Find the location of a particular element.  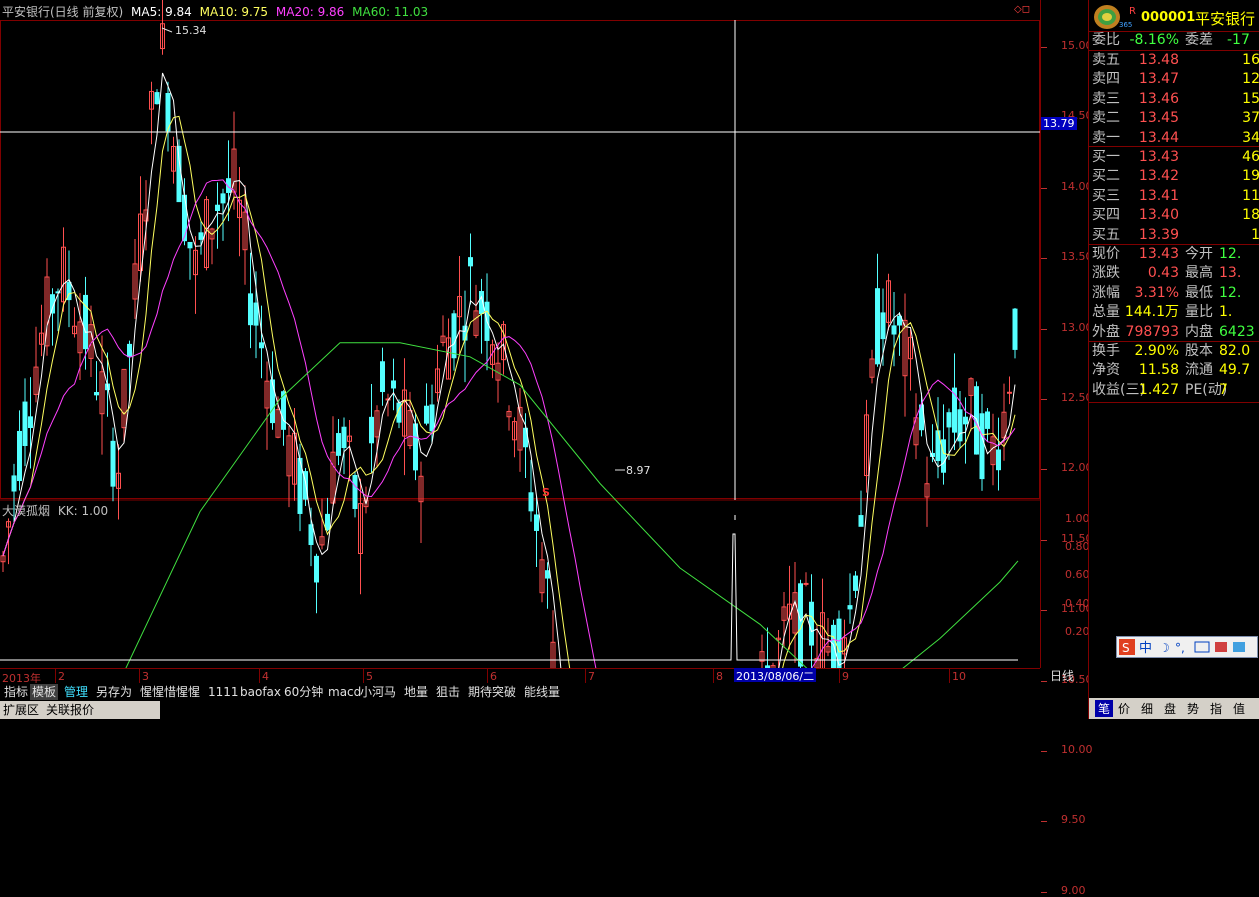

buy-row: 买四 13.40 18 is located at coordinates (1174, 215).